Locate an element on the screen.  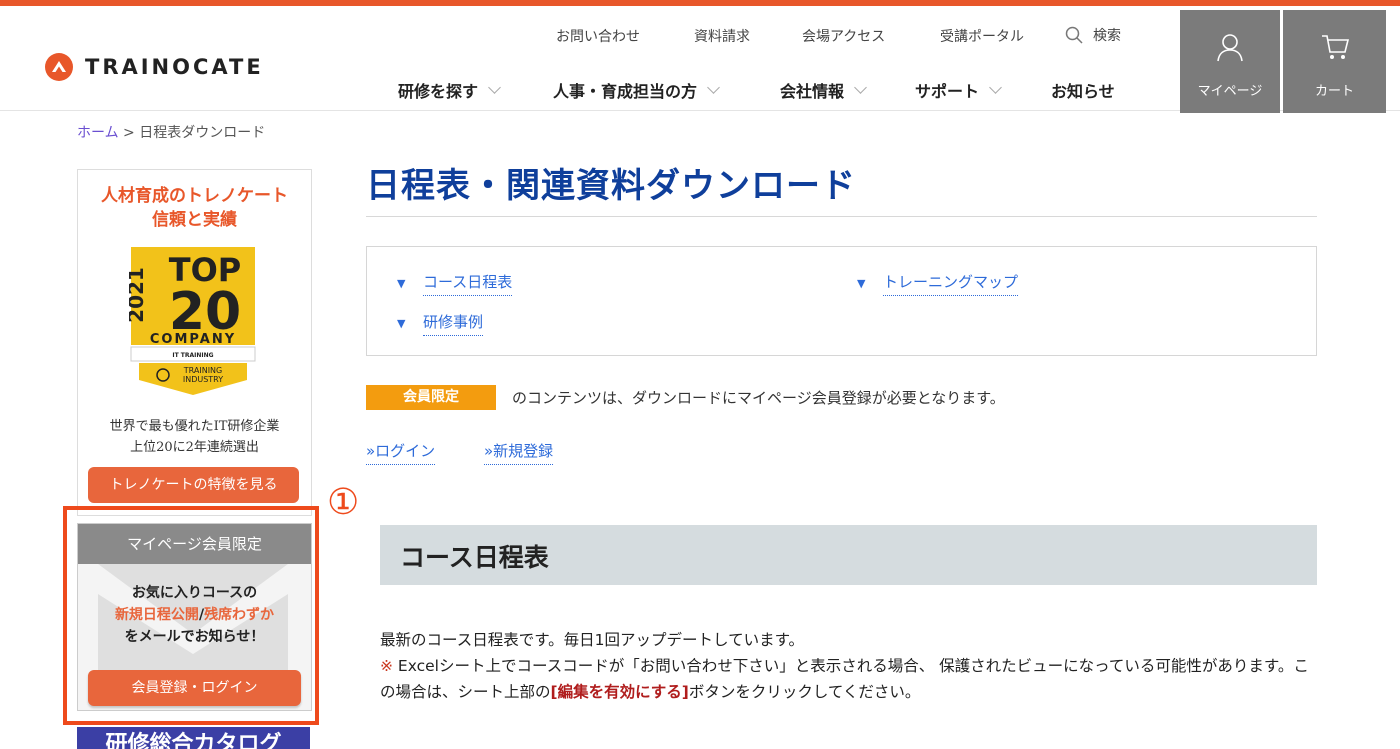
nav-find-training-label: 研修を探す is located at coordinates (438, 91).